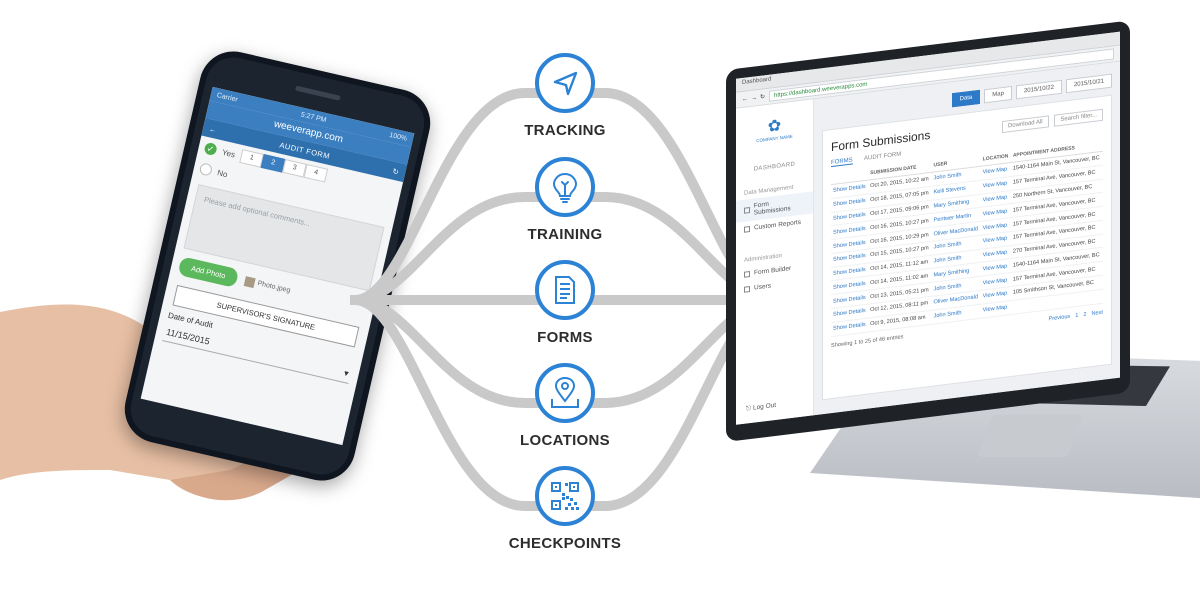  What do you see at coordinates (565, 130) in the screenshot?
I see `feature-label: TRACKING` at bounding box center [565, 130].